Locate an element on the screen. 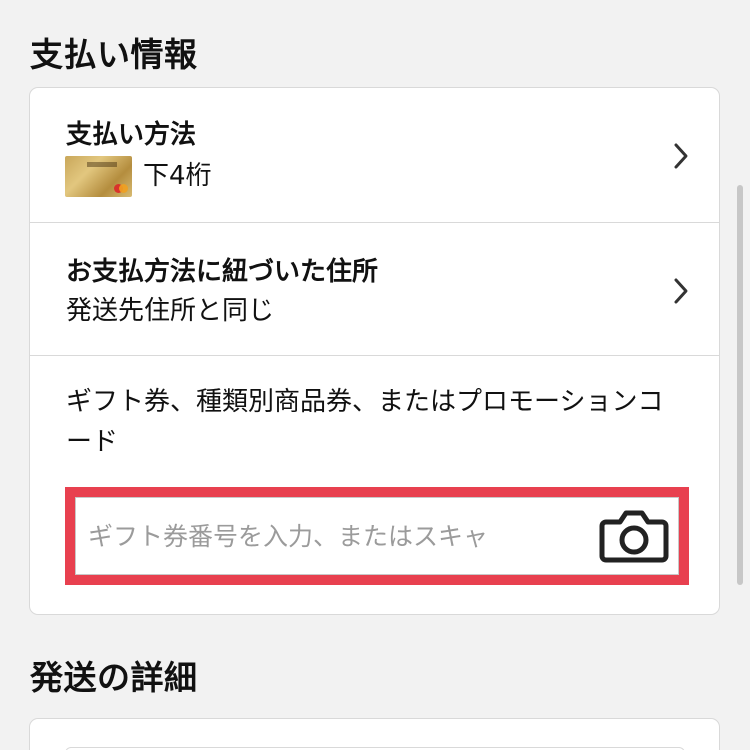 The height and width of the screenshot is (750, 750). shipping-details-card is located at coordinates (374, 734).